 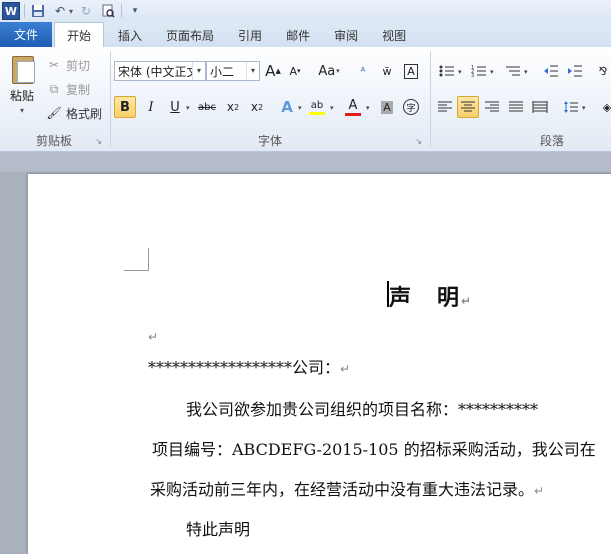 I want to click on multilevel-list-dropdown-icon: ▾, so click(x=526, y=72).